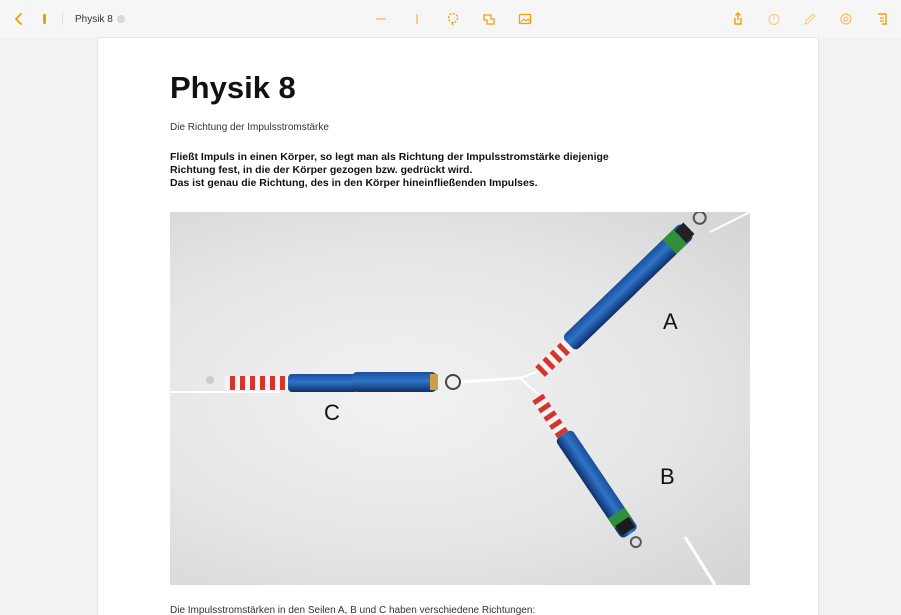  Describe the element at coordinates (774, 19) in the screenshot. I see `timer-icon` at that location.